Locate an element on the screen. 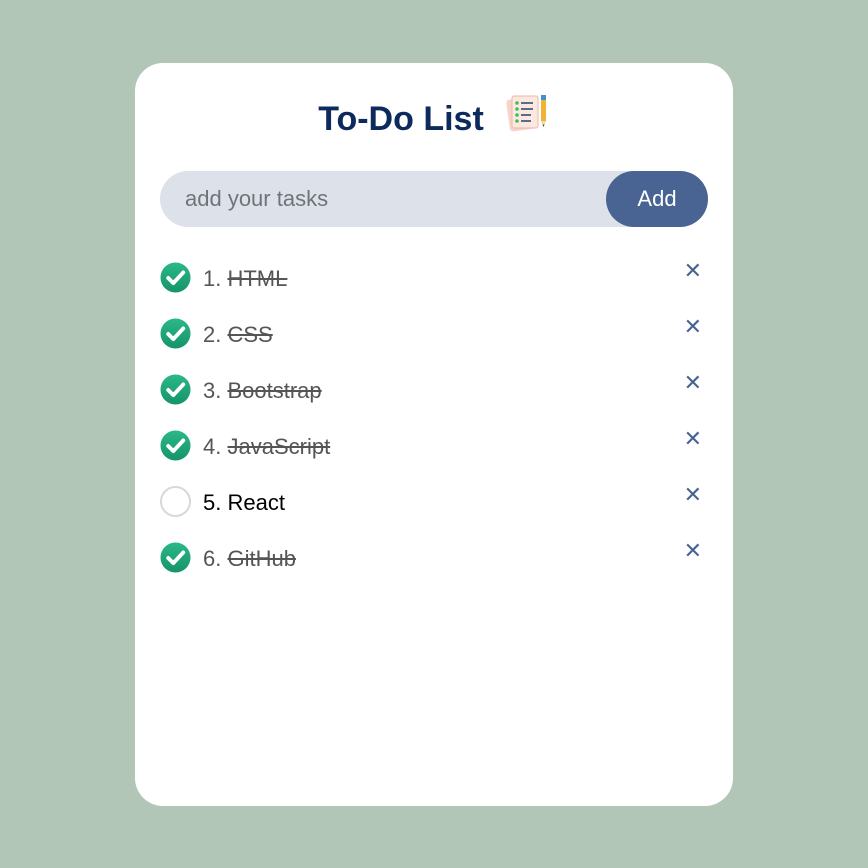 The height and width of the screenshot is (868, 868). task-item: 2. CSS ✕ is located at coordinates (434, 343).